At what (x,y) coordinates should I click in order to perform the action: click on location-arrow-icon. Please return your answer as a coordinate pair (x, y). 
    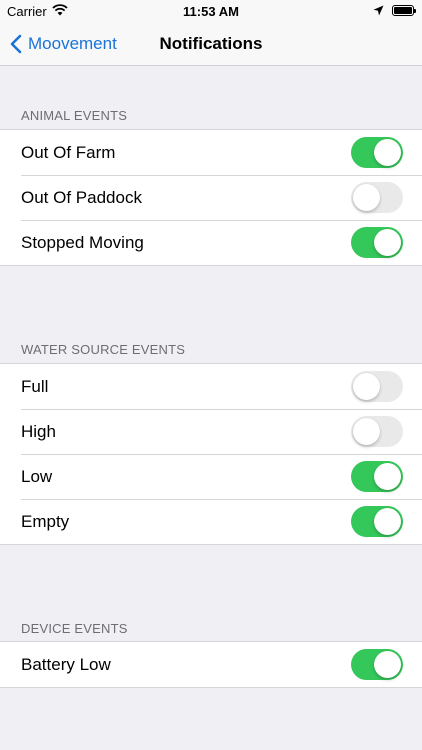
    Looking at the image, I should click on (378, 11).